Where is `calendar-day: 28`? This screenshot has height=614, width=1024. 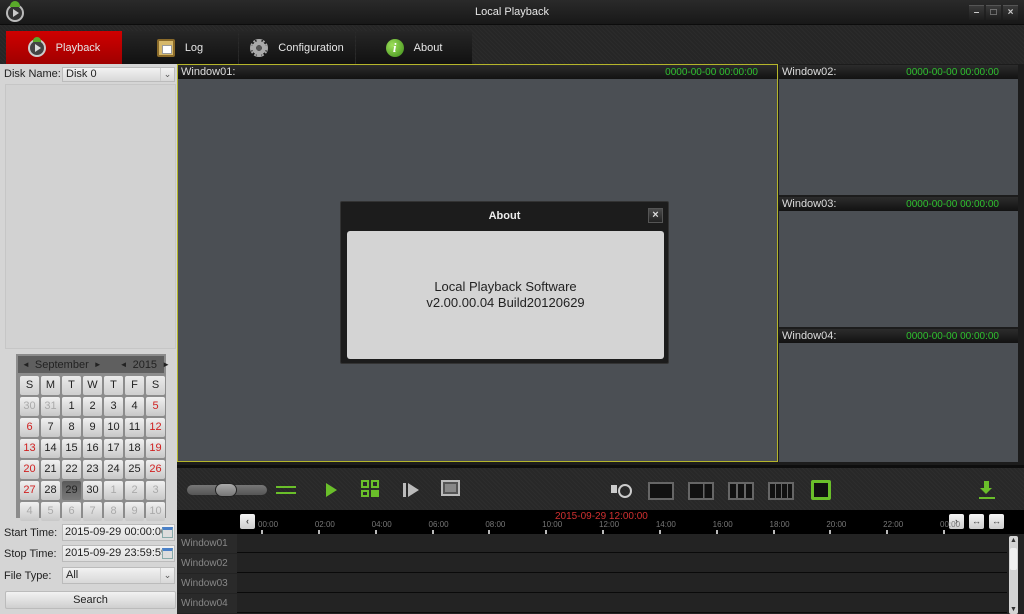 calendar-day: 28 is located at coordinates (50, 490).